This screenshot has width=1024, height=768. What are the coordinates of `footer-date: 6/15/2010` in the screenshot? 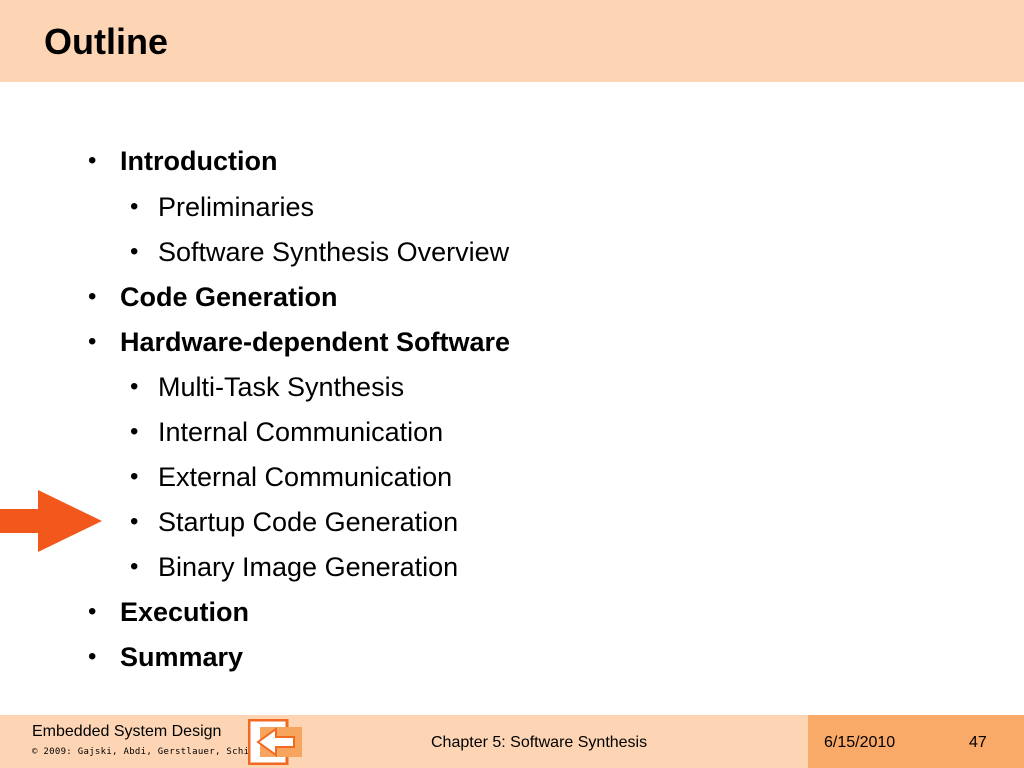 It's located at (860, 742).